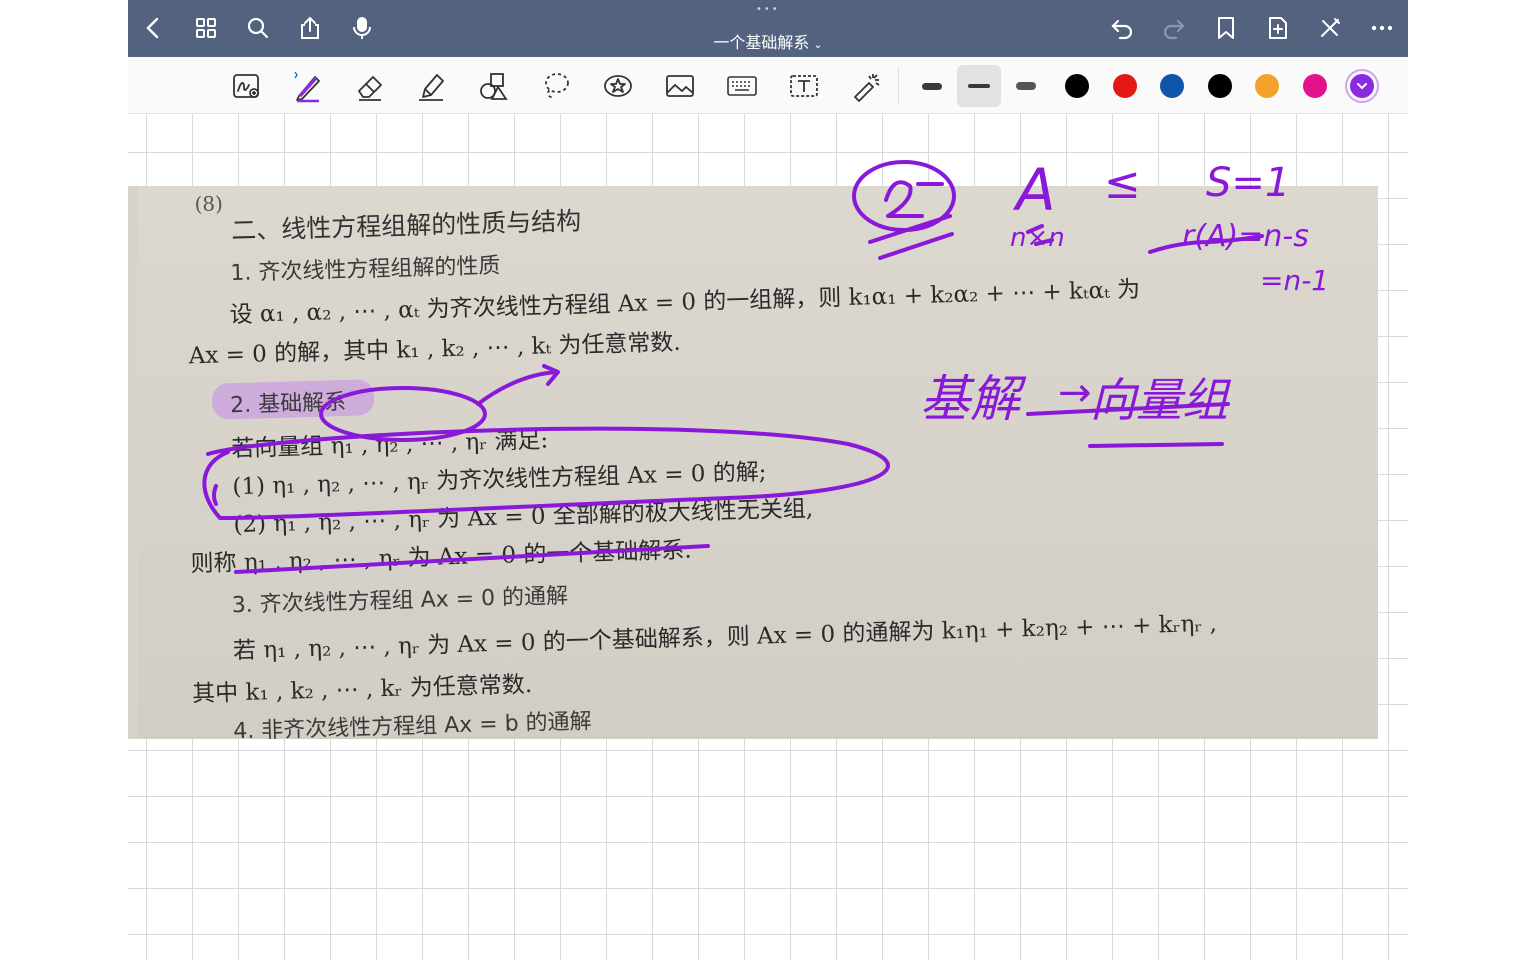 Image resolution: width=1536 pixels, height=960 pixels. What do you see at coordinates (932, 86) in the screenshot?
I see `thickness-thin` at bounding box center [932, 86].